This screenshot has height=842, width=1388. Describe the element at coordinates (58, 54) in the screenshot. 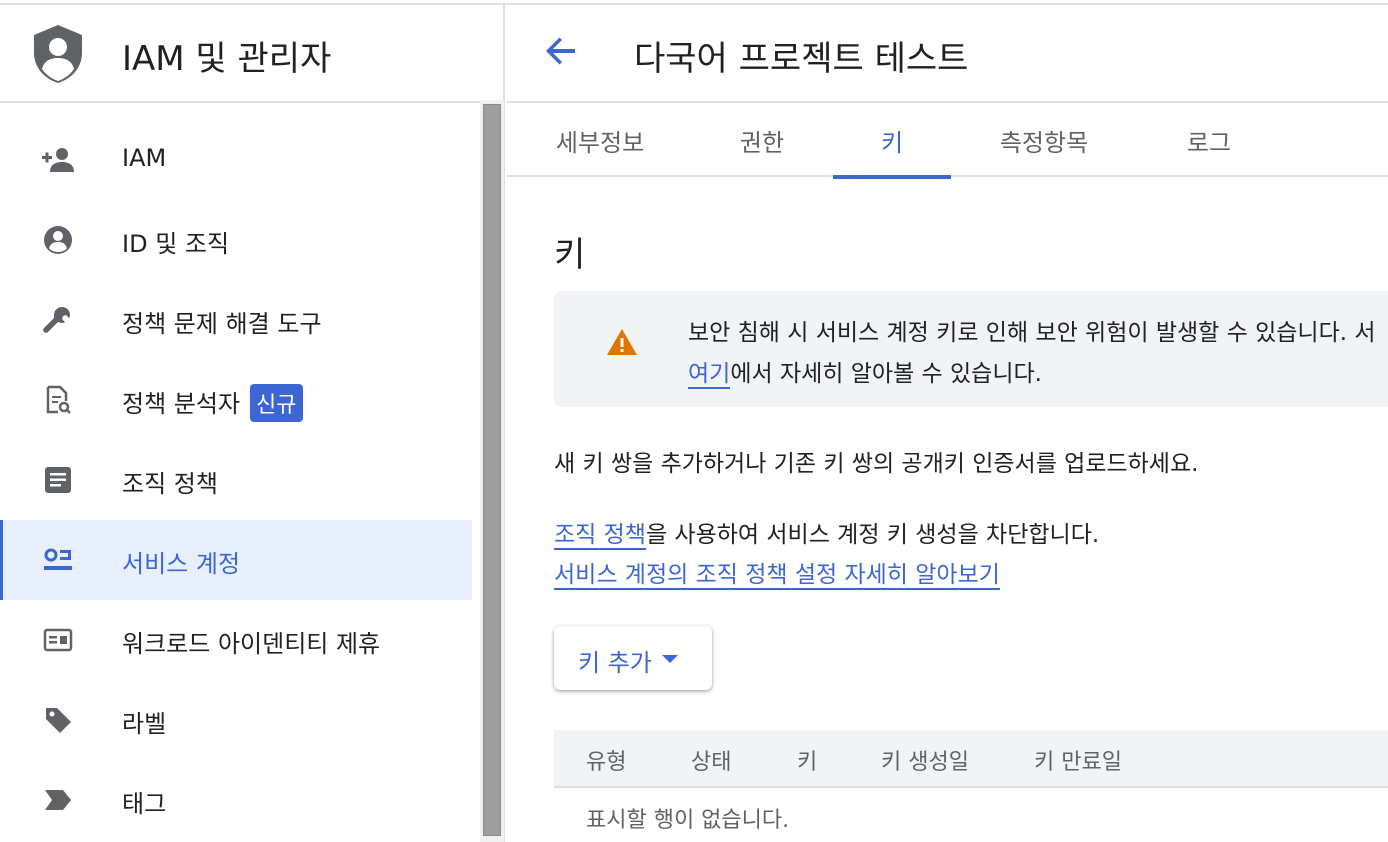

I see `shield-icon` at that location.